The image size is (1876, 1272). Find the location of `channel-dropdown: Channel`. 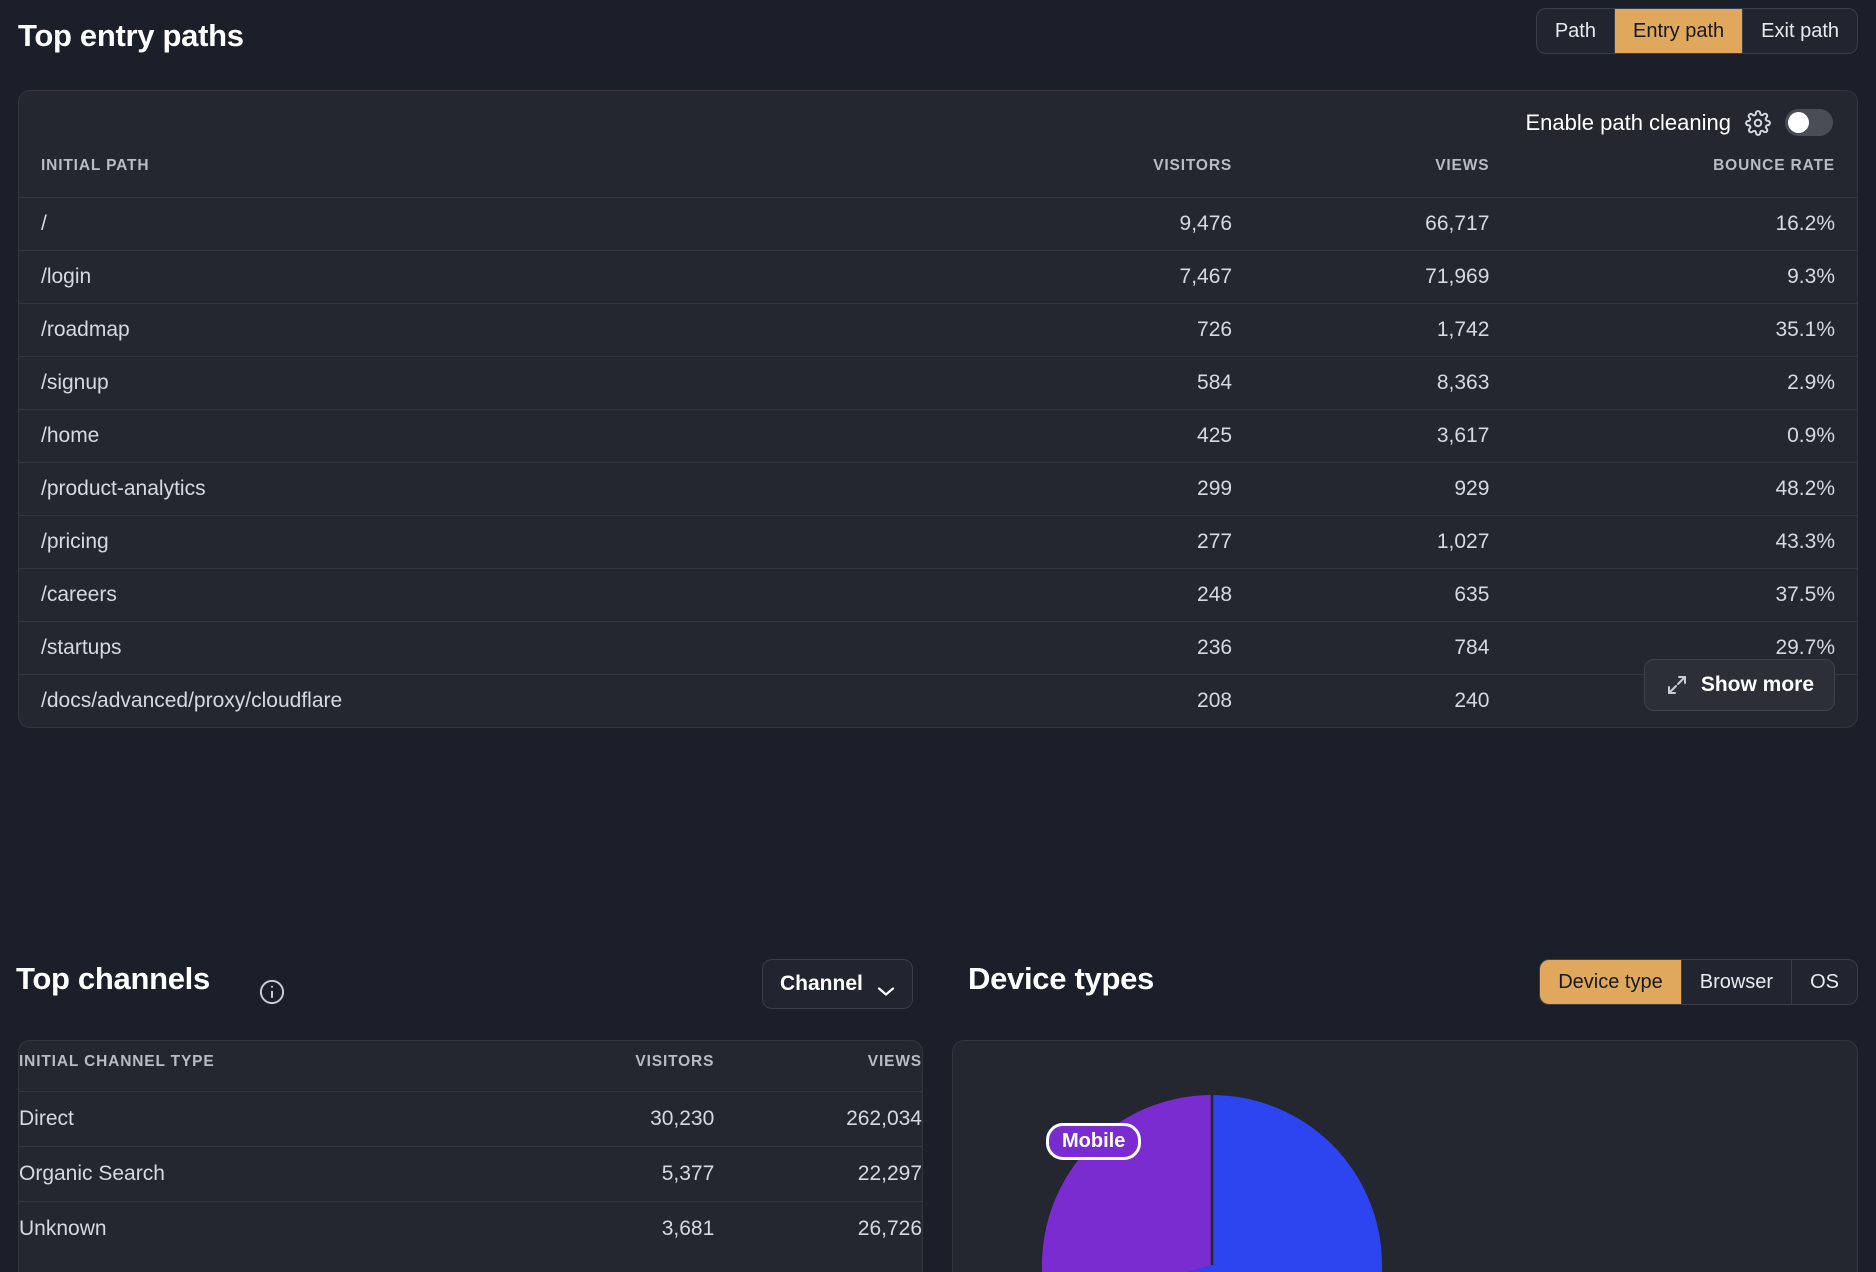

channel-dropdown: Channel is located at coordinates (837, 984).